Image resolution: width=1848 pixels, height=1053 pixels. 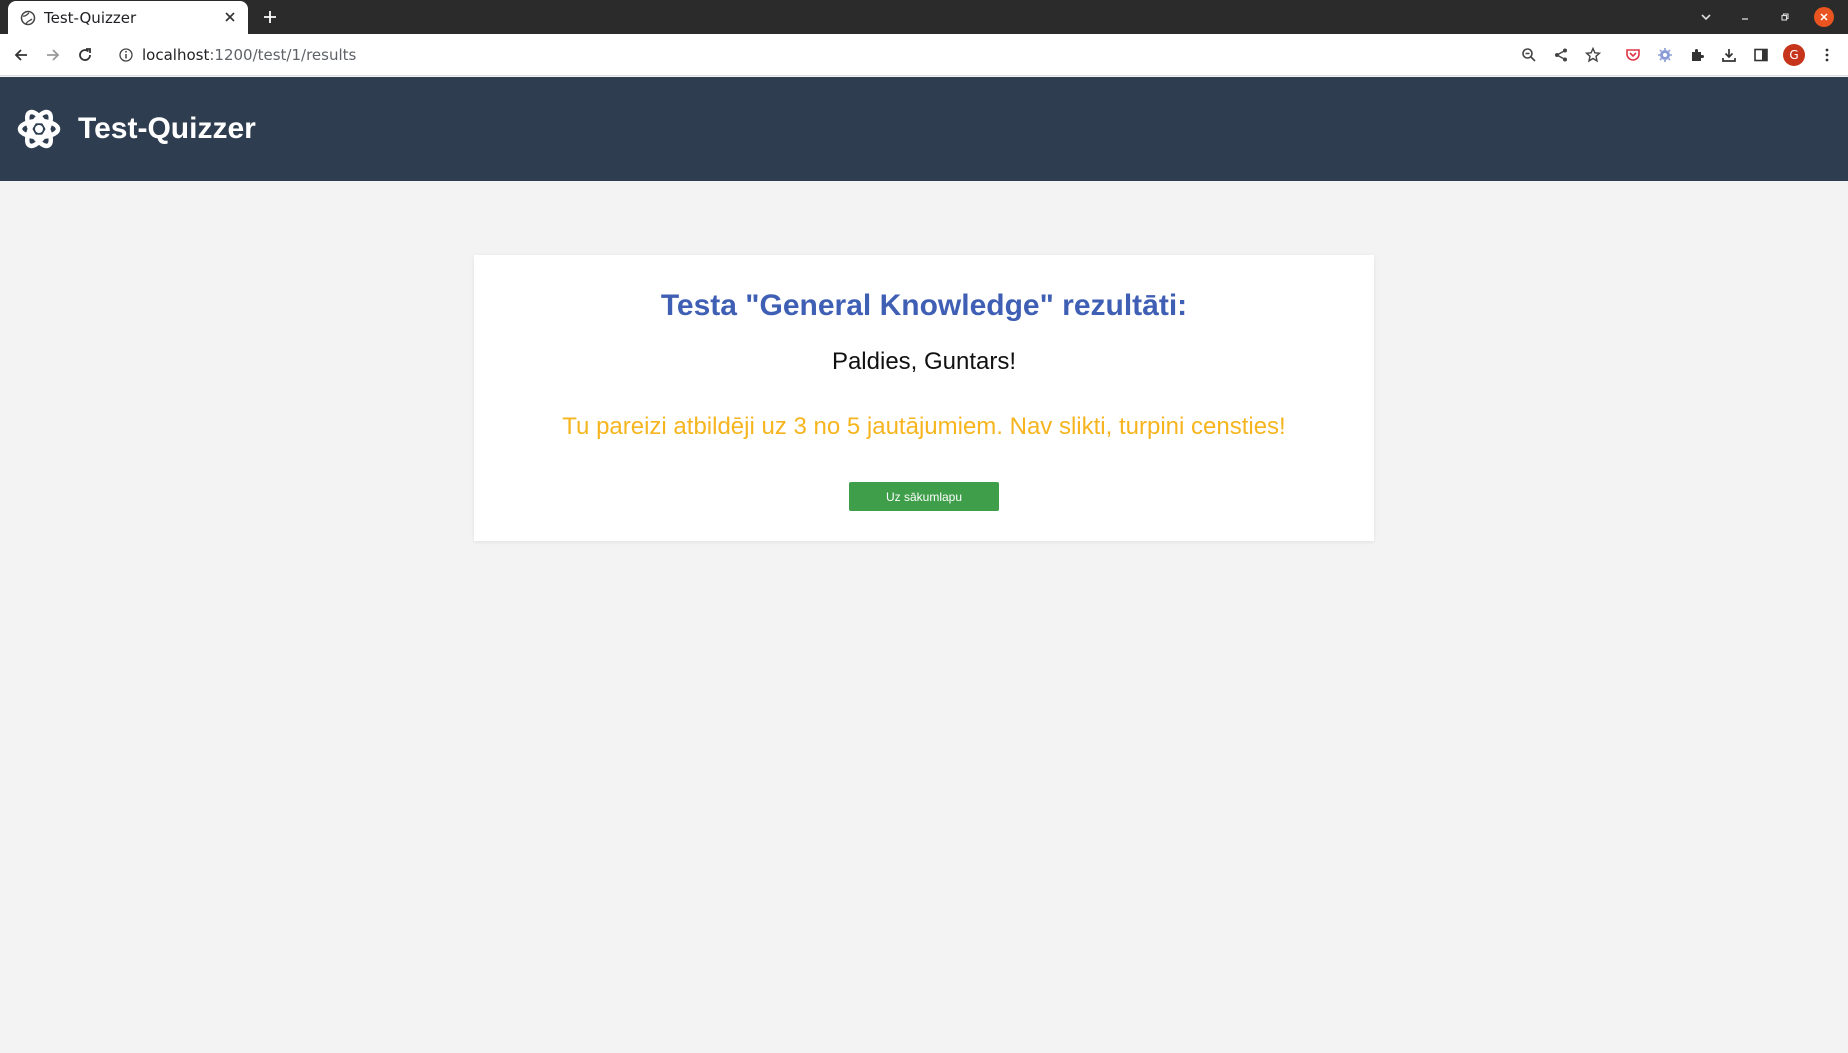 What do you see at coordinates (1761, 55) in the screenshot?
I see `side-panel-icon` at bounding box center [1761, 55].